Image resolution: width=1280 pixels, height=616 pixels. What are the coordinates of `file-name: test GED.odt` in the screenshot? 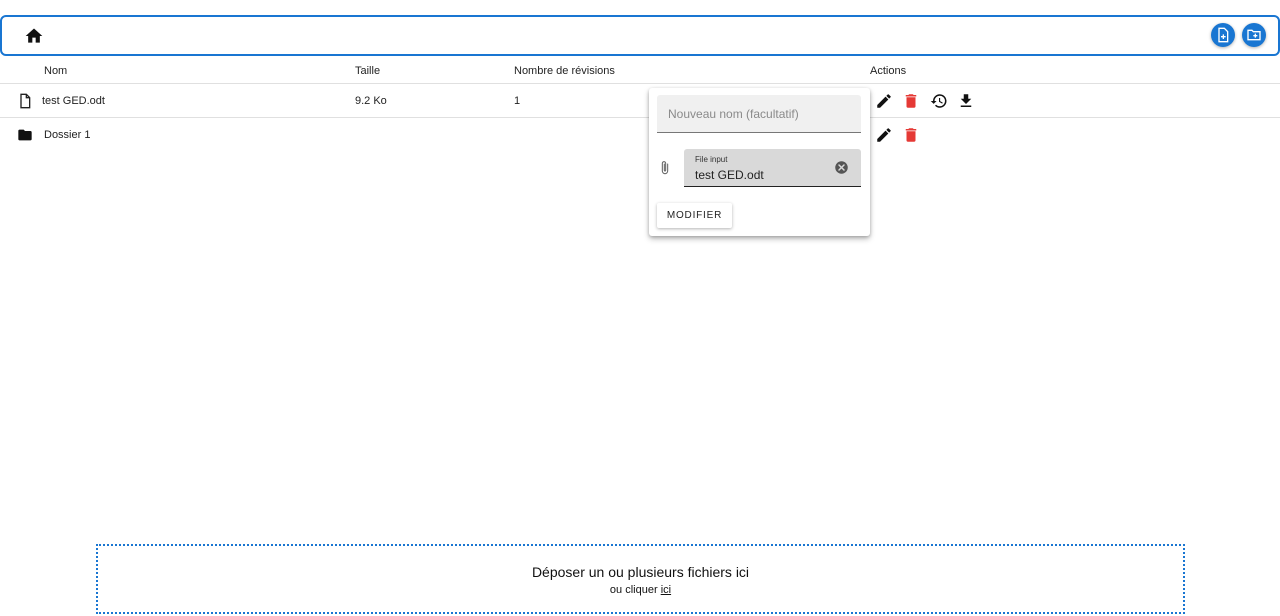 It's located at (73, 101).